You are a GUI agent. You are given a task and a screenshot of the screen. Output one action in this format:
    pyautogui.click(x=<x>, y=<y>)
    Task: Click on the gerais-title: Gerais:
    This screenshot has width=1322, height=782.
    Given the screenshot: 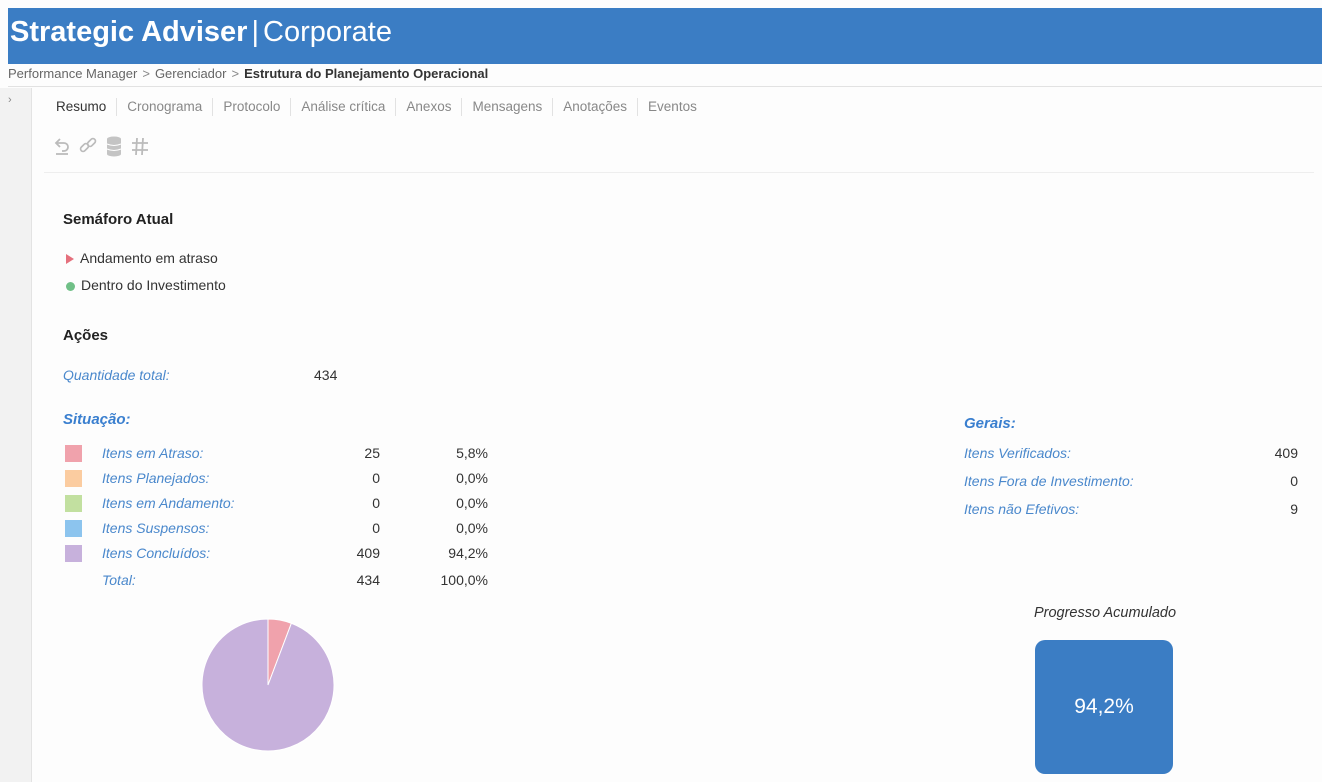 What is the action you would take?
    pyautogui.click(x=990, y=423)
    